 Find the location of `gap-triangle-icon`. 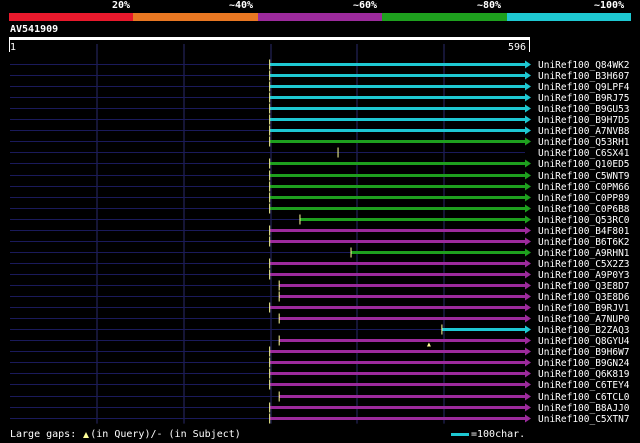

gap-triangle-icon is located at coordinates (86, 435).